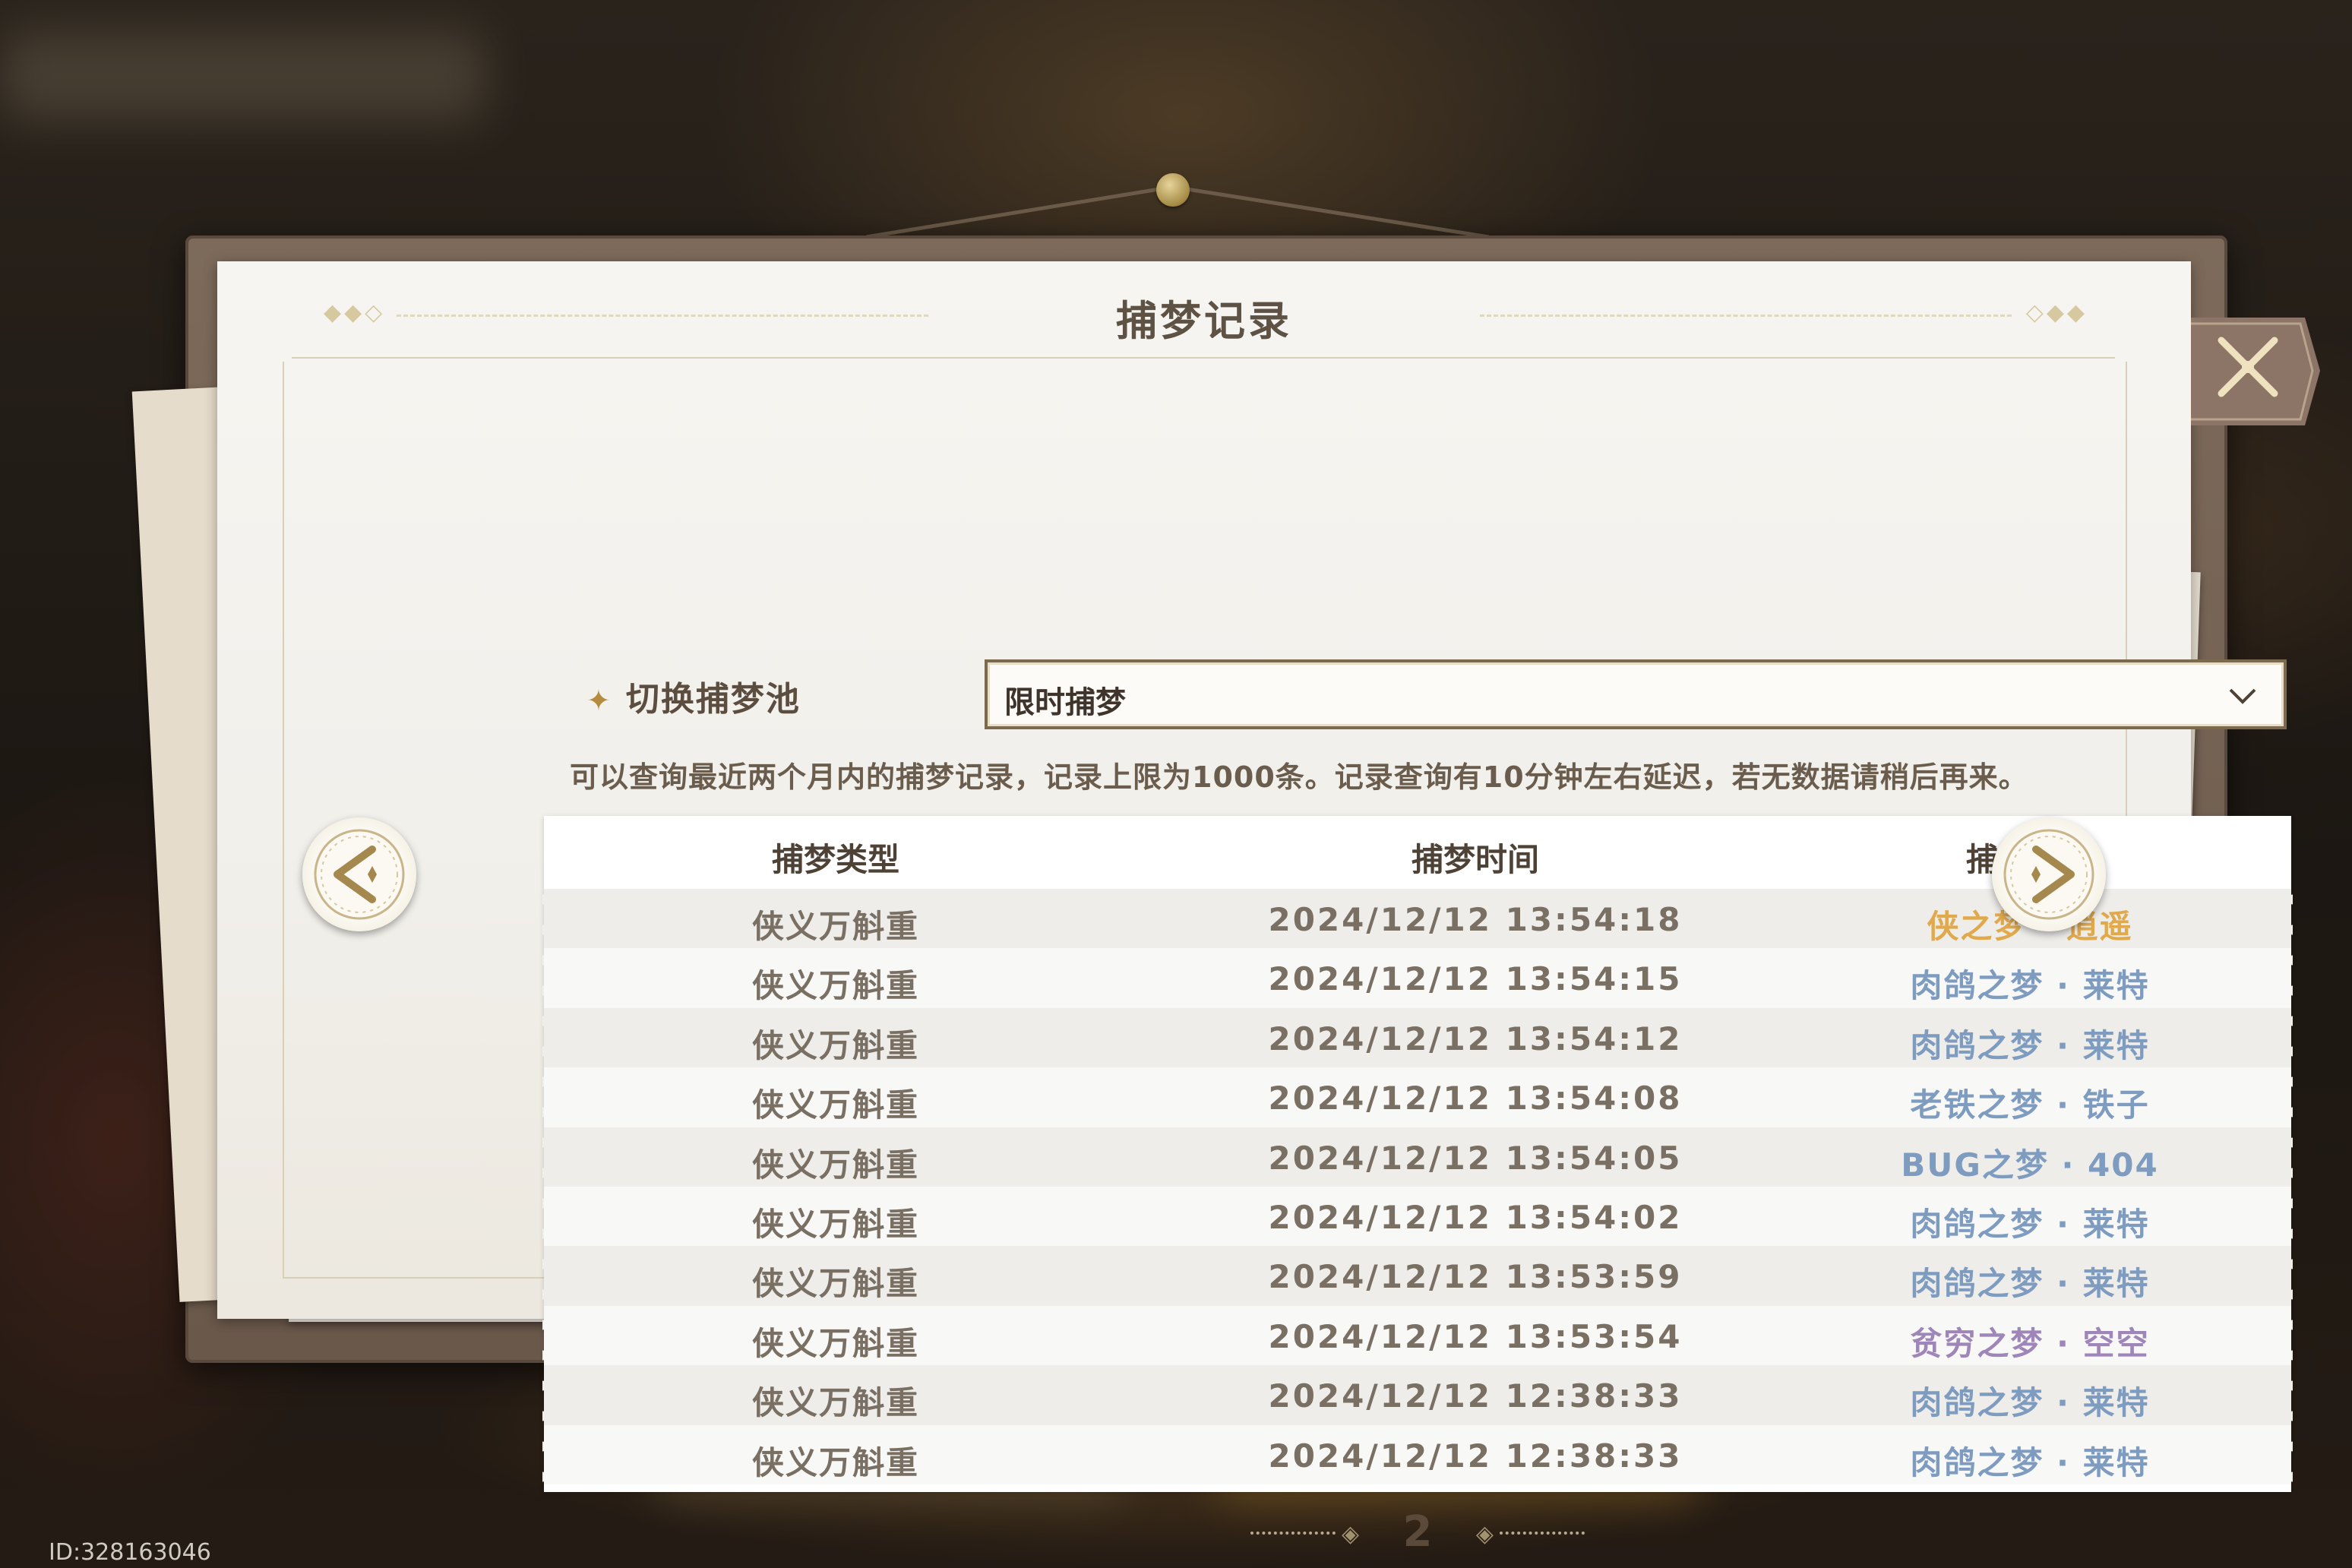 Image resolution: width=2352 pixels, height=1568 pixels. I want to click on user-id-label: ID:328163046, so click(130, 1552).